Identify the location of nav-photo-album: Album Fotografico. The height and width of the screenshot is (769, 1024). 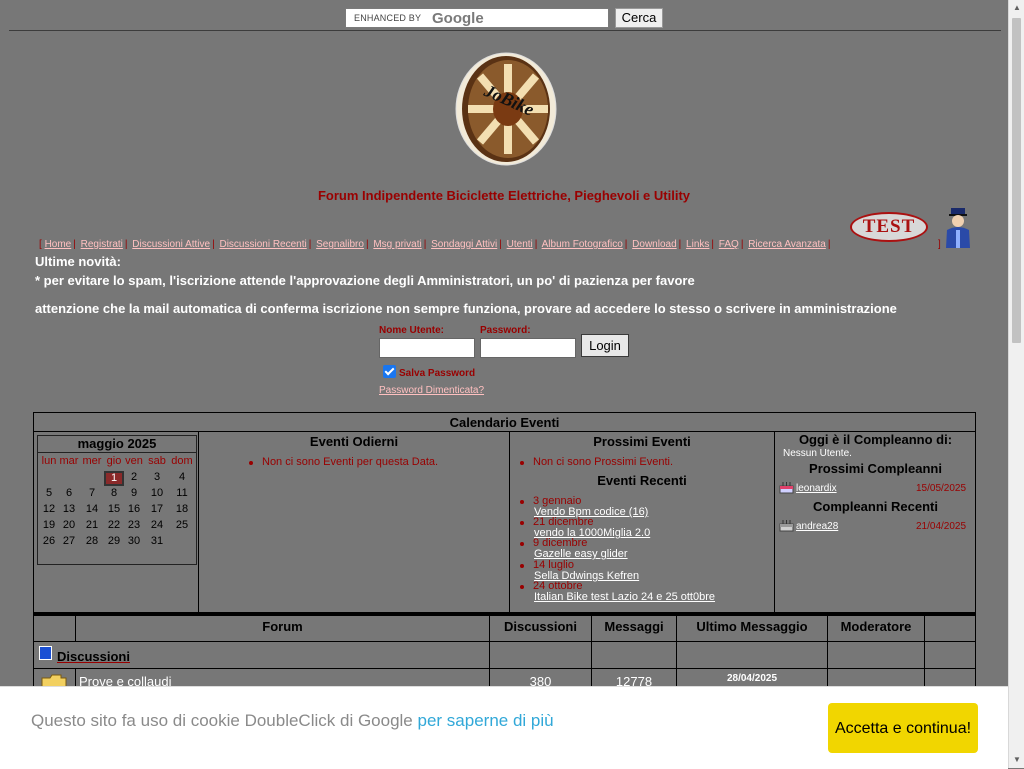
(582, 244).